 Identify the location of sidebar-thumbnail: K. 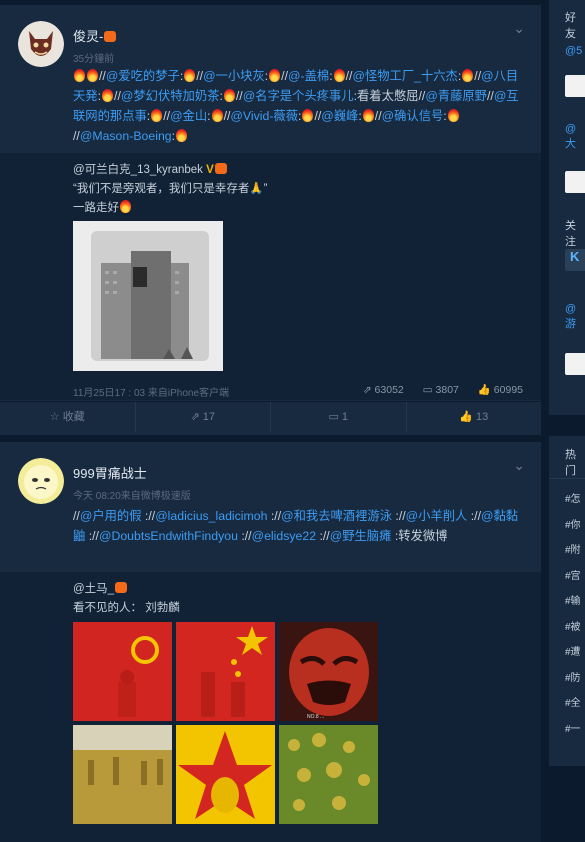
(575, 260).